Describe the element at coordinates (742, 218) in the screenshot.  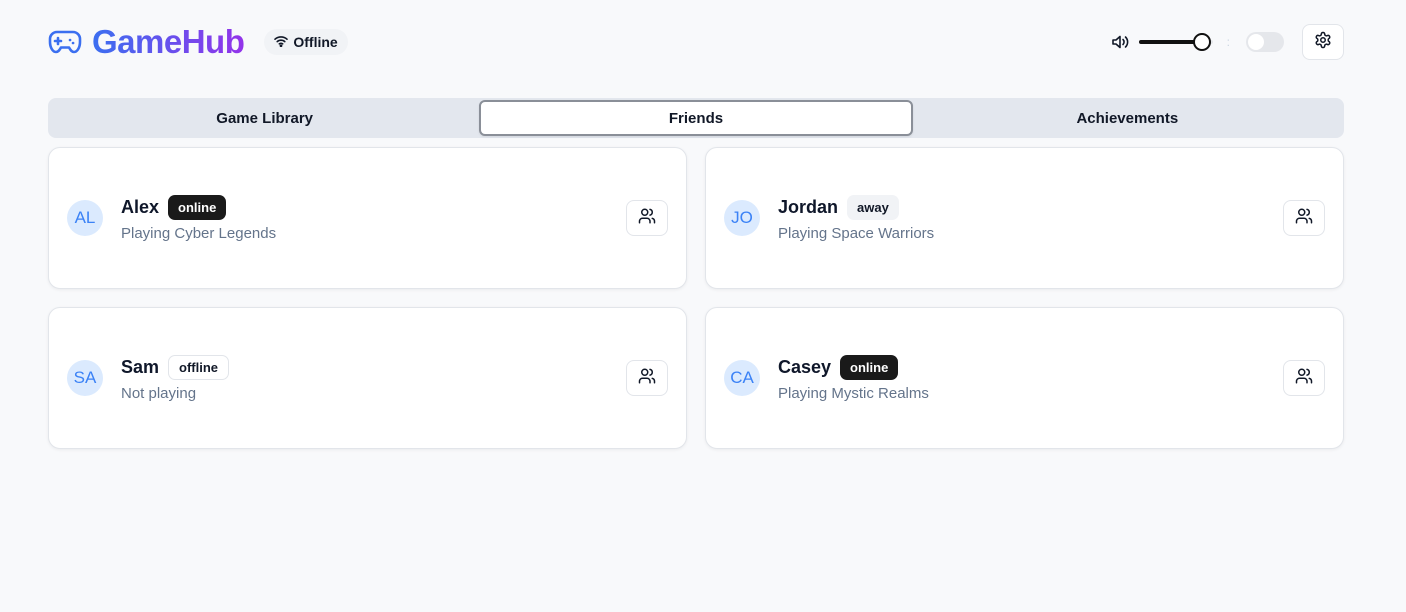
I see `avatar: JO` at that location.